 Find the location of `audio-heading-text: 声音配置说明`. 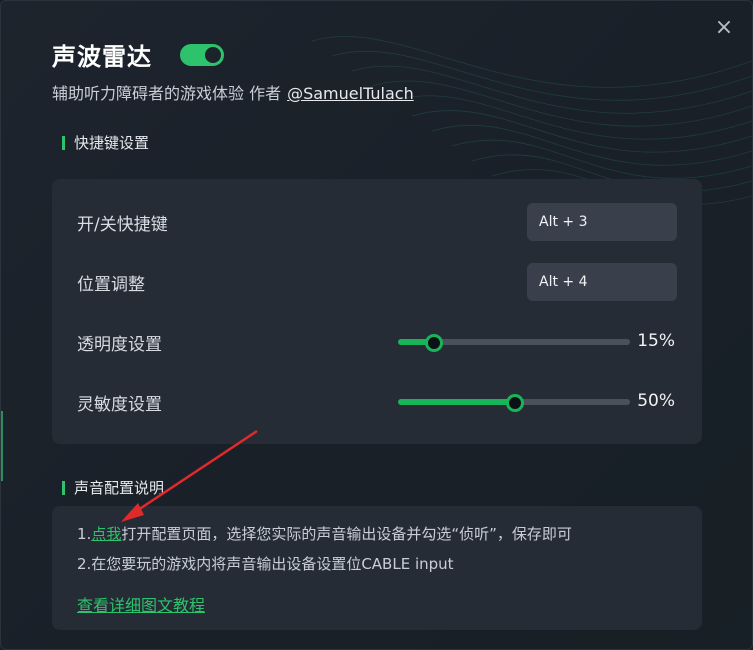

audio-heading-text: 声音配置说明 is located at coordinates (119, 488).